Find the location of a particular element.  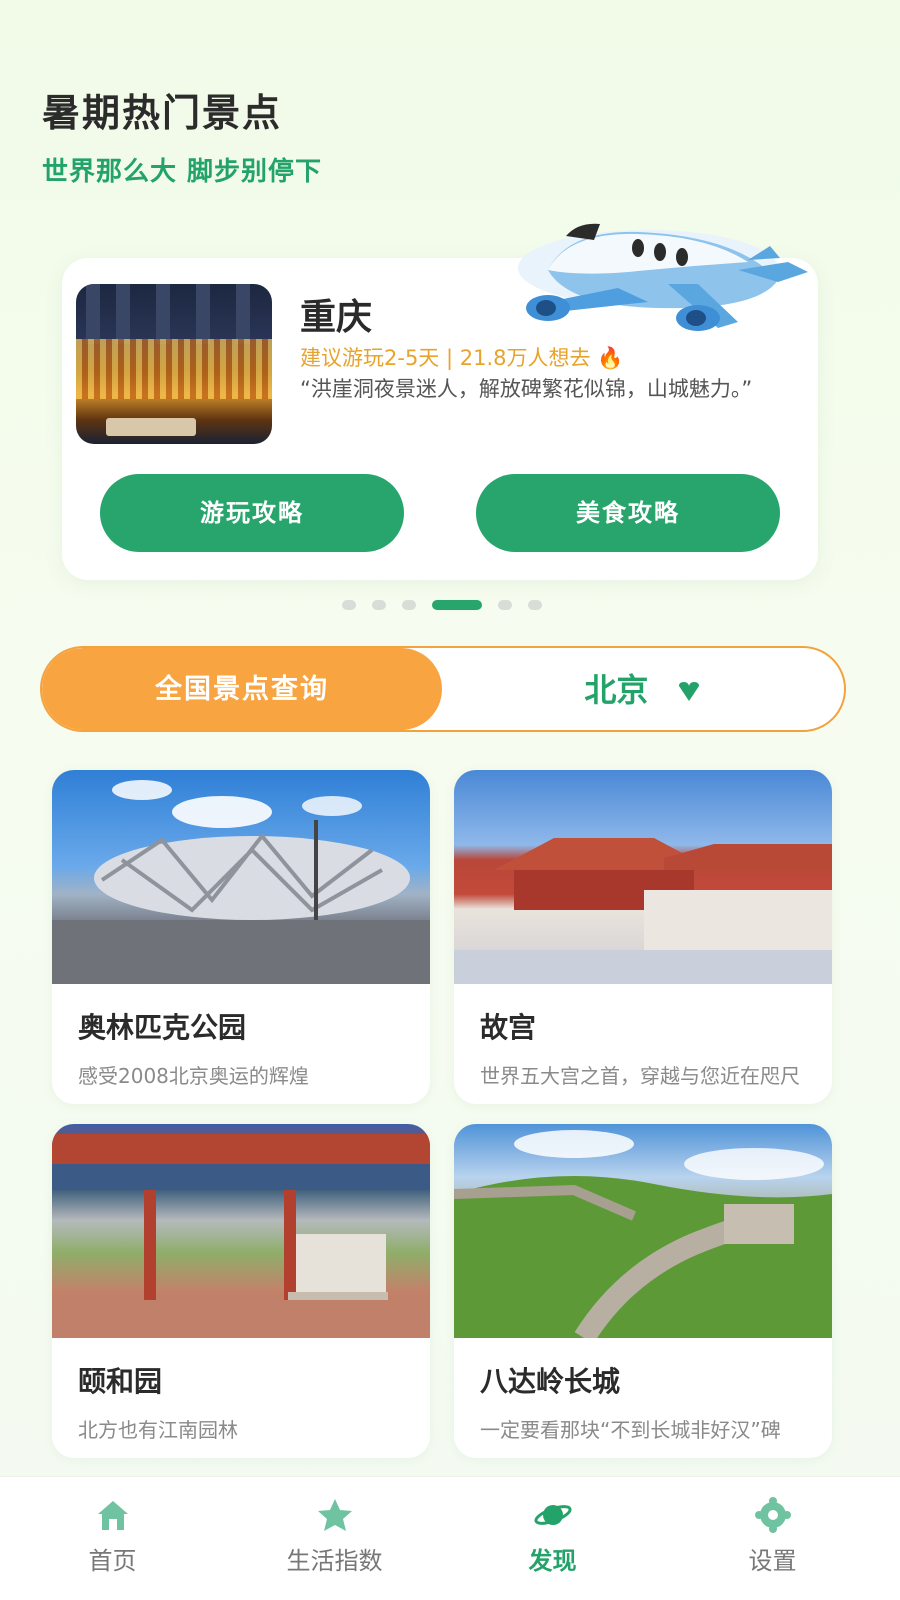

olympic-park-photo is located at coordinates (241, 877).